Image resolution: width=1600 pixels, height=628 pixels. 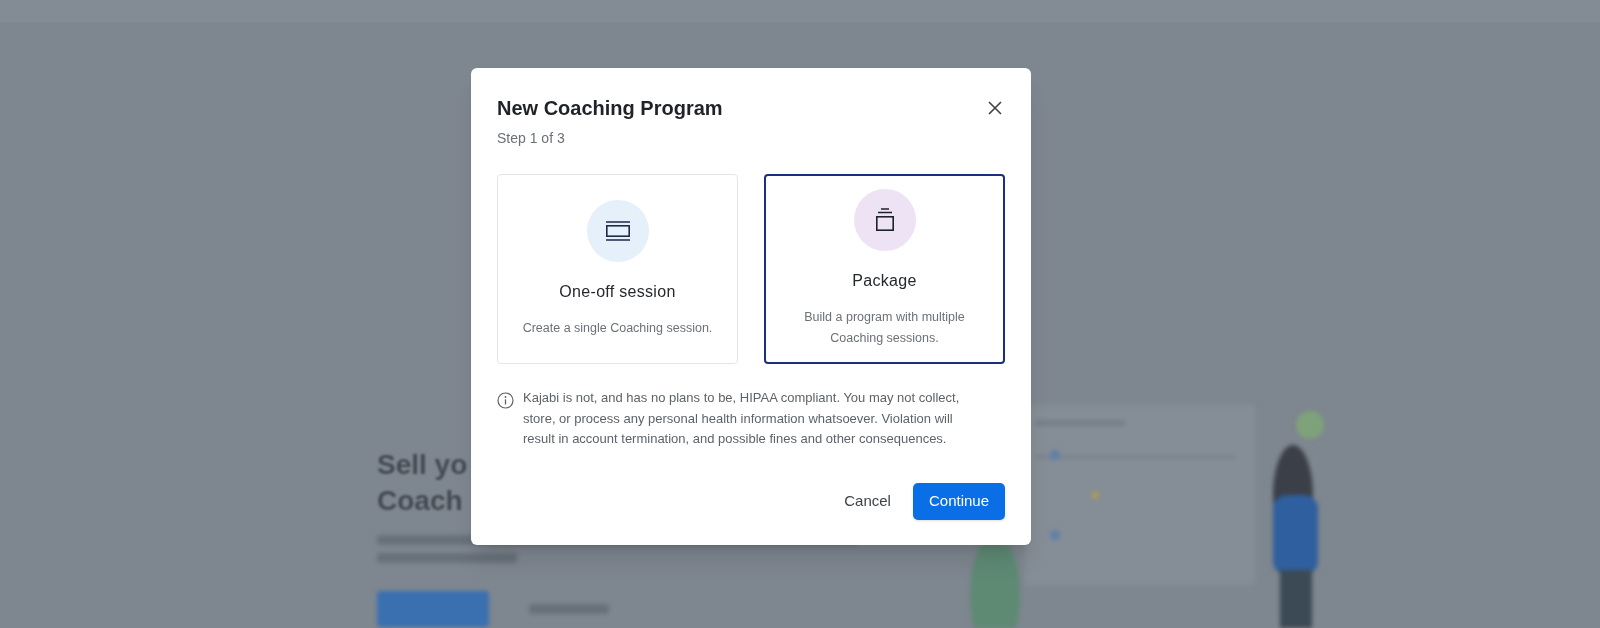 I want to click on option-title: Package, so click(x=884, y=281).